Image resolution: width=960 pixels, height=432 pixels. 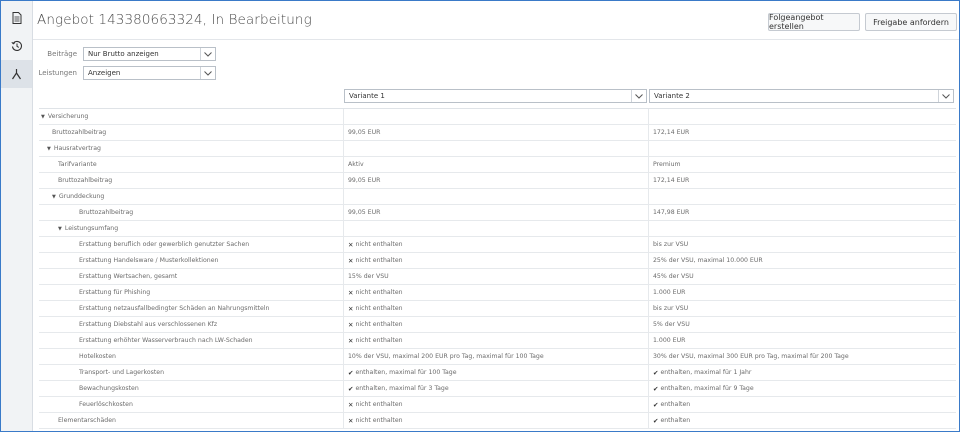 I want to click on variant-2-cell: 1.000 EUR, so click(x=802, y=292).